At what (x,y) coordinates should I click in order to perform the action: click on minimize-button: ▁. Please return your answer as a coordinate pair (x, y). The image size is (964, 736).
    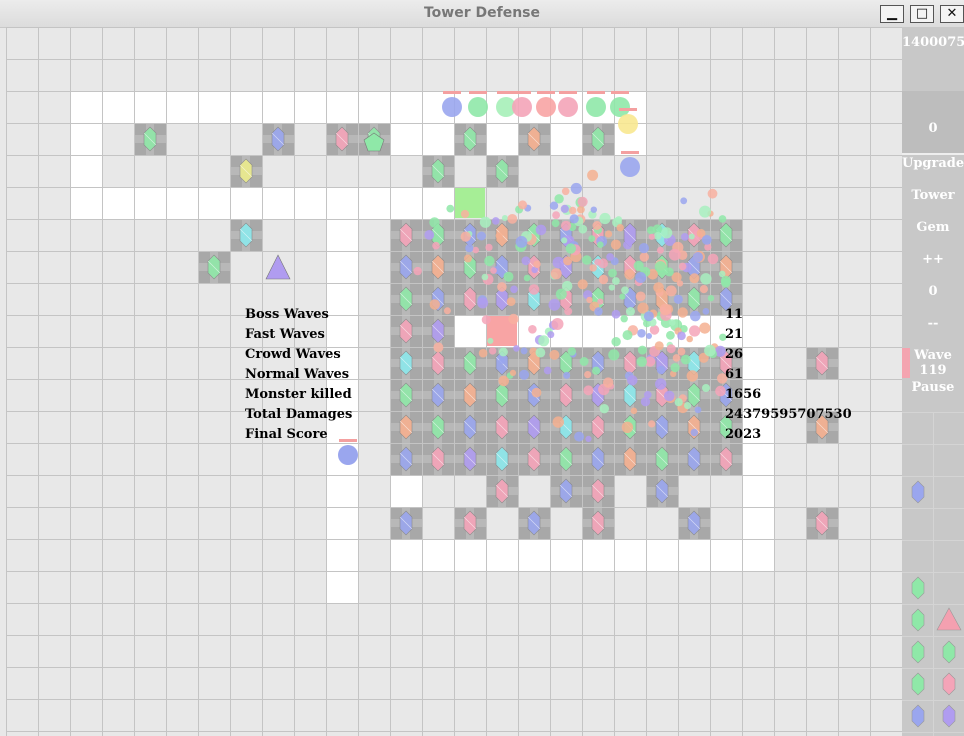
    Looking at the image, I should click on (892, 14).